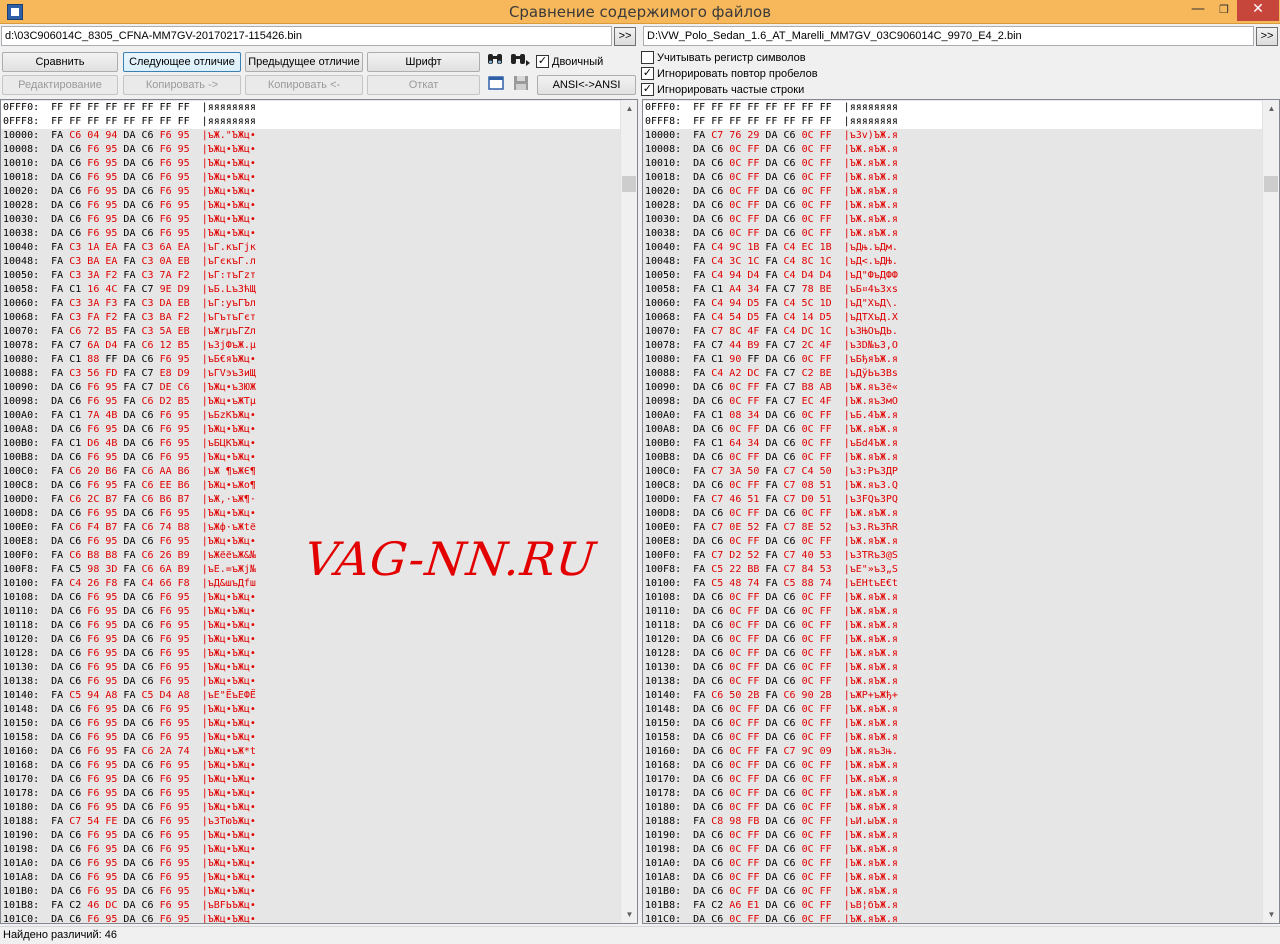  Describe the element at coordinates (952, 220) in the screenshot. I see `hex-row: 10030: DA C6 0C FF DA C6 0C FF |ЪЖ.яЪЖ.я` at that location.